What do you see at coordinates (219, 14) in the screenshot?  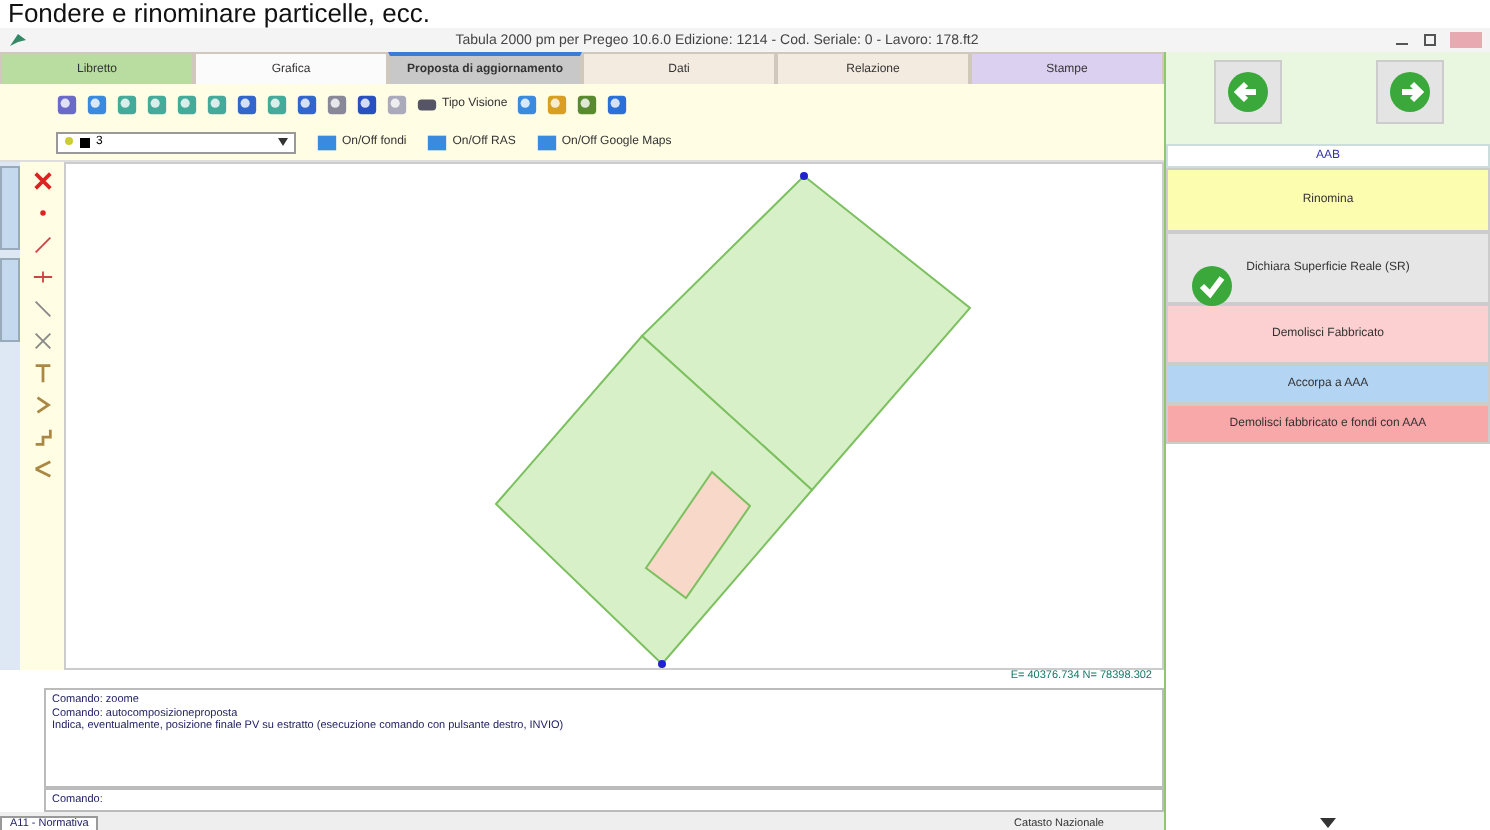 I see `video-caption: Fondere e rinominare particelle, ecc.` at bounding box center [219, 14].